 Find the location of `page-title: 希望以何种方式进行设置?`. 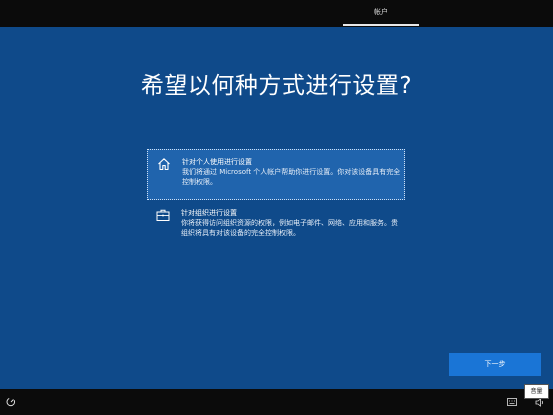

page-title: 希望以何种方式进行设置? is located at coordinates (276, 86).